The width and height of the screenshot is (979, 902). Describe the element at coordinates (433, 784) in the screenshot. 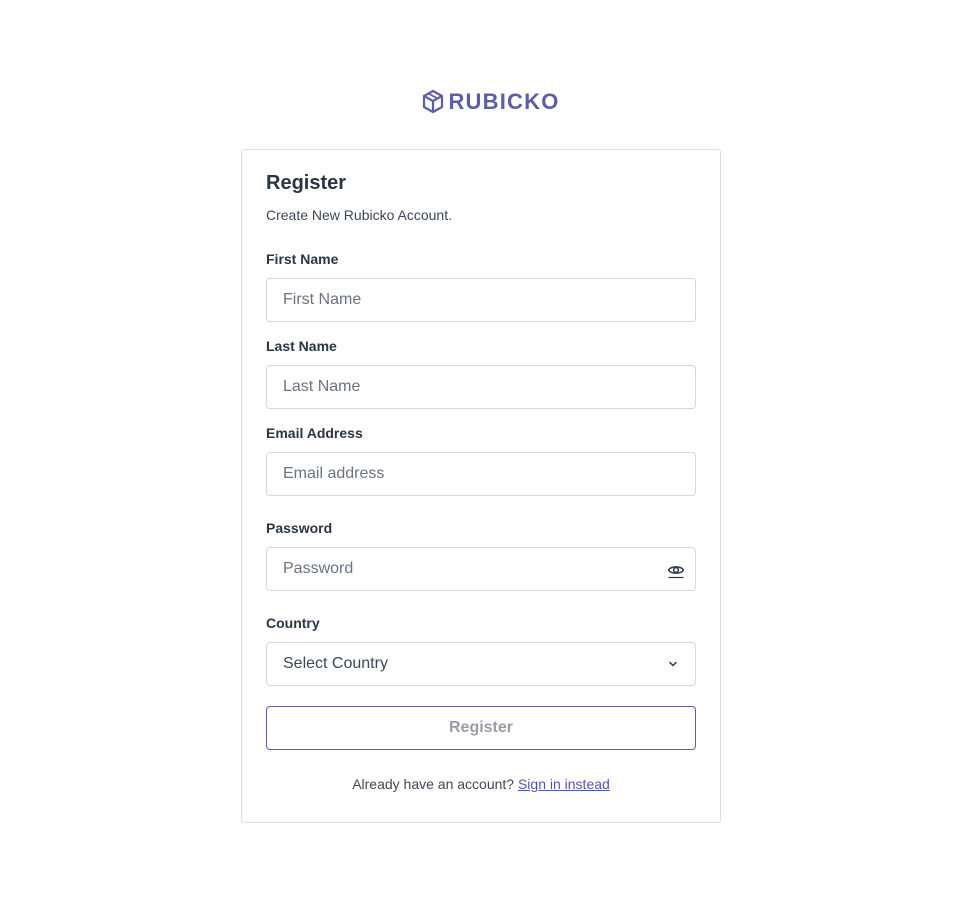

I see `signin-prompt-text: Already have an account?` at that location.